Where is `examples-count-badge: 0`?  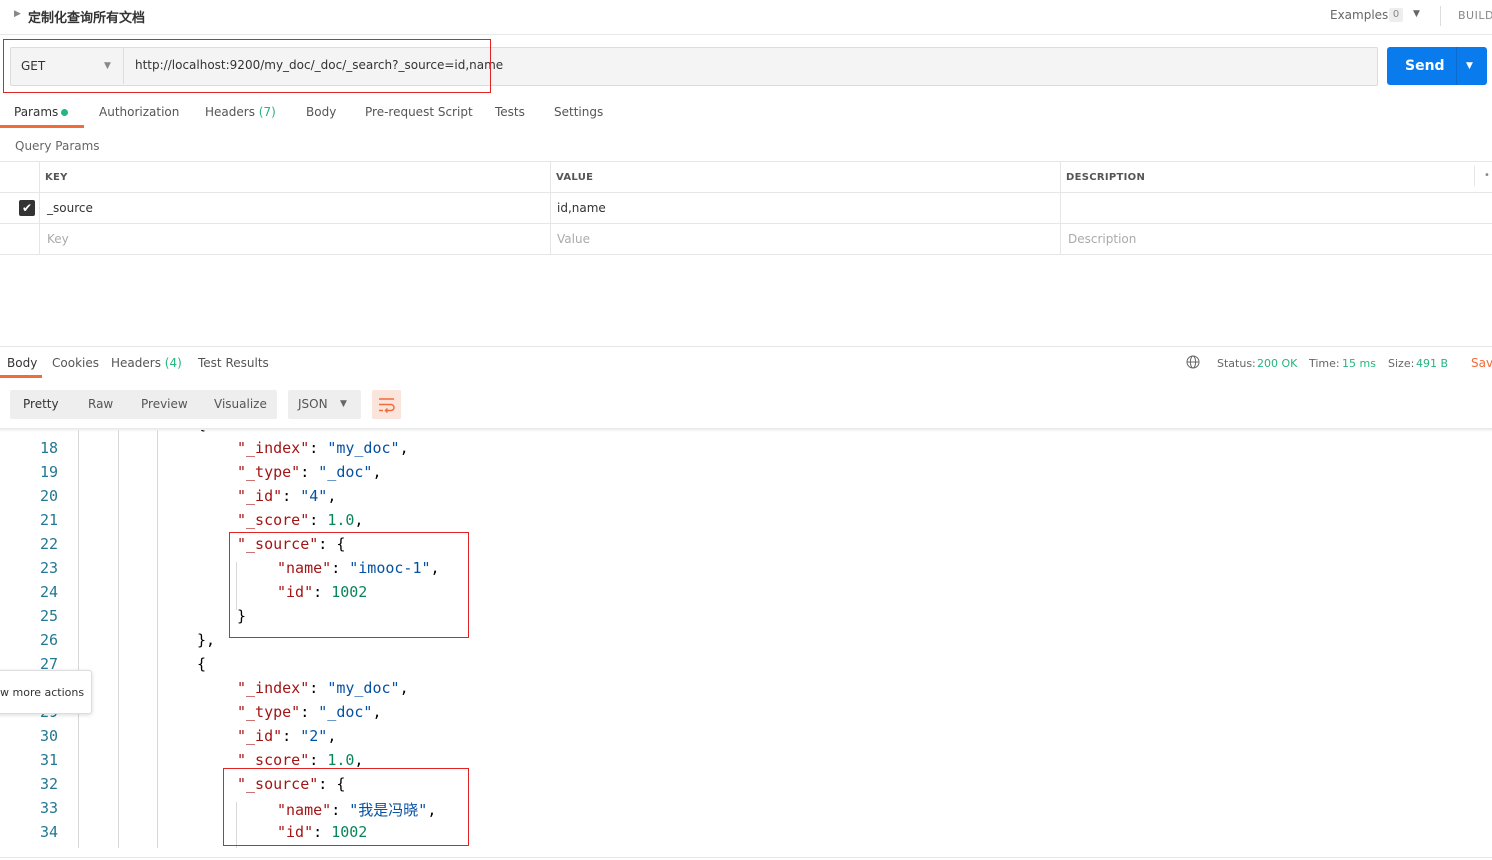
examples-count-badge: 0 is located at coordinates (1396, 15).